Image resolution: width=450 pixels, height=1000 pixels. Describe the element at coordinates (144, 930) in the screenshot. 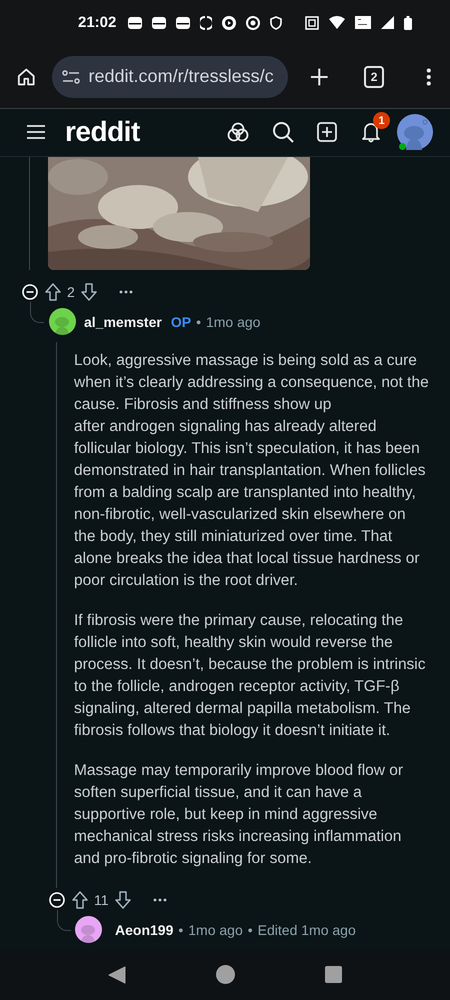

I see `username: Aeon199` at that location.